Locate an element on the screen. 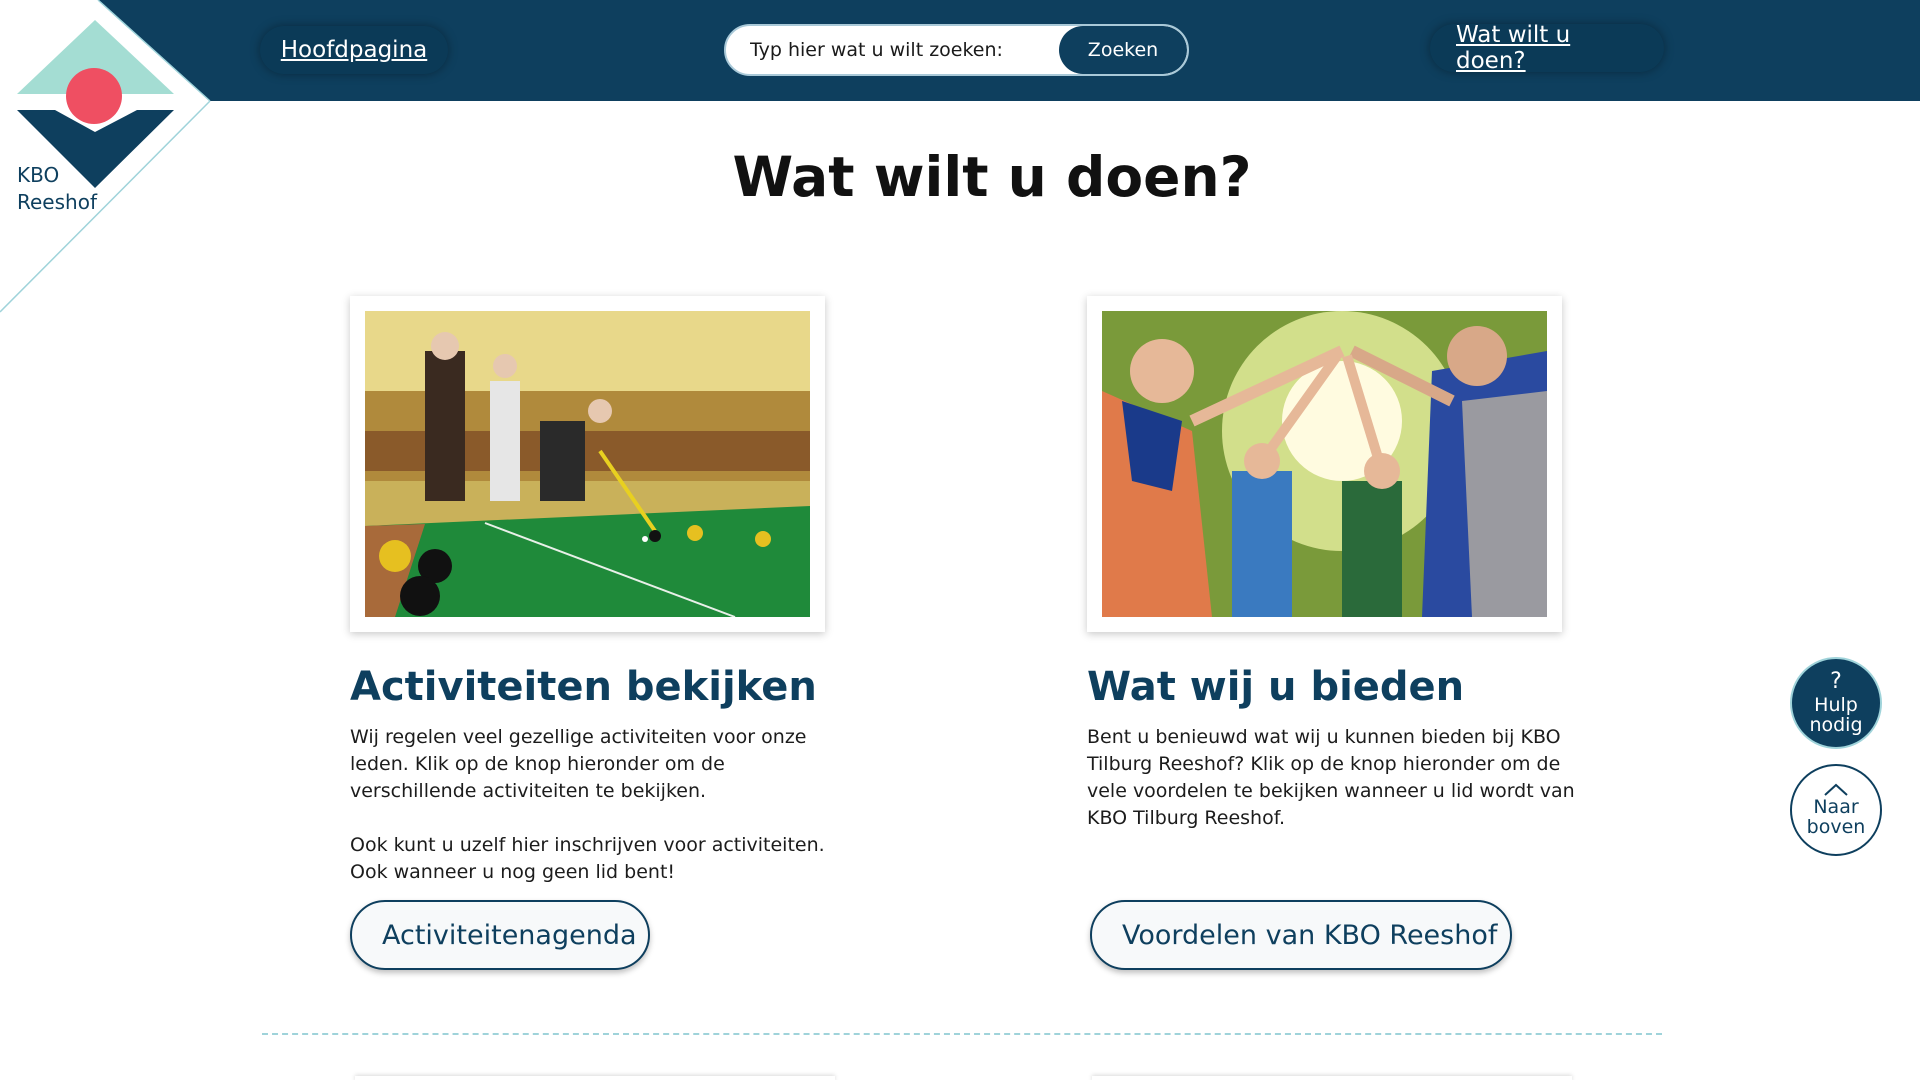  seniors-high-five-photo is located at coordinates (1324, 464).